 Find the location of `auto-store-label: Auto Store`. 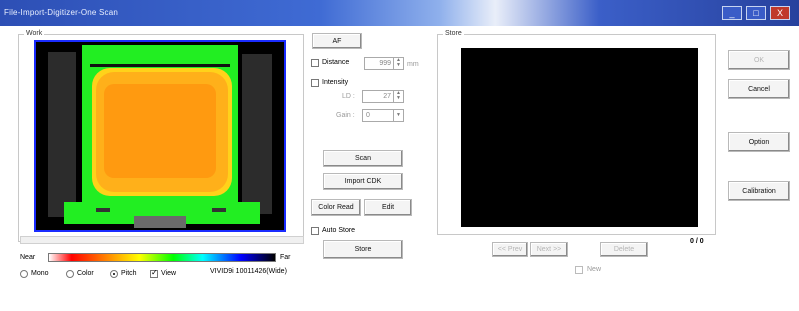

auto-store-label: Auto Store is located at coordinates (339, 230).